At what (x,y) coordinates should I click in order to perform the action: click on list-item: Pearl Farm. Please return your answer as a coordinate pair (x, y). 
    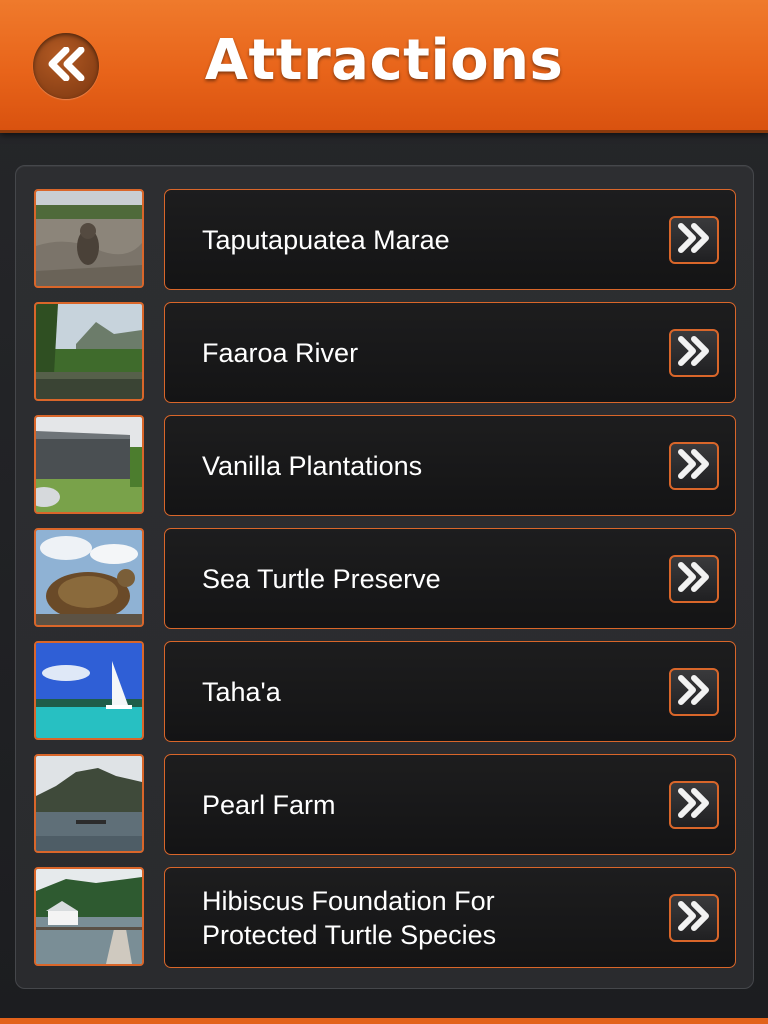
    Looking at the image, I should click on (384, 805).